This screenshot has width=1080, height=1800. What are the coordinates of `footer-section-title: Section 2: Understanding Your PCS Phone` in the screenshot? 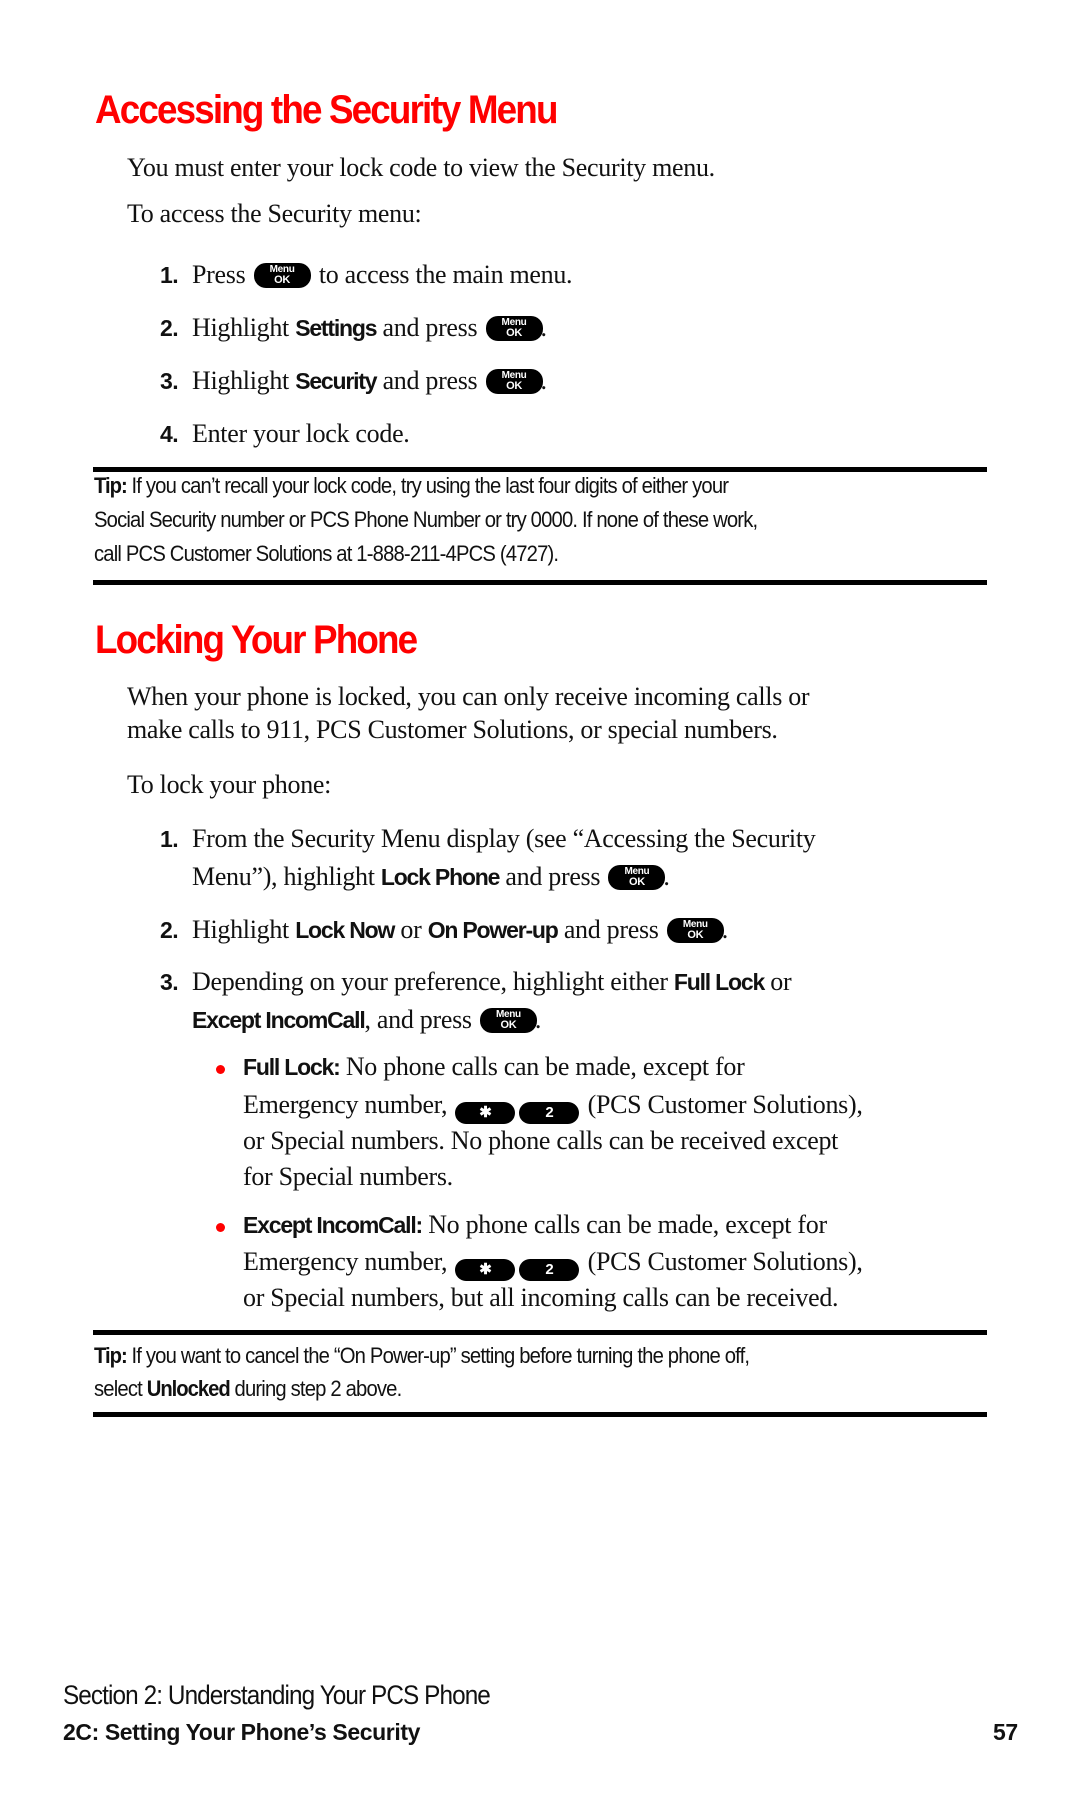 It's located at (277, 1695).